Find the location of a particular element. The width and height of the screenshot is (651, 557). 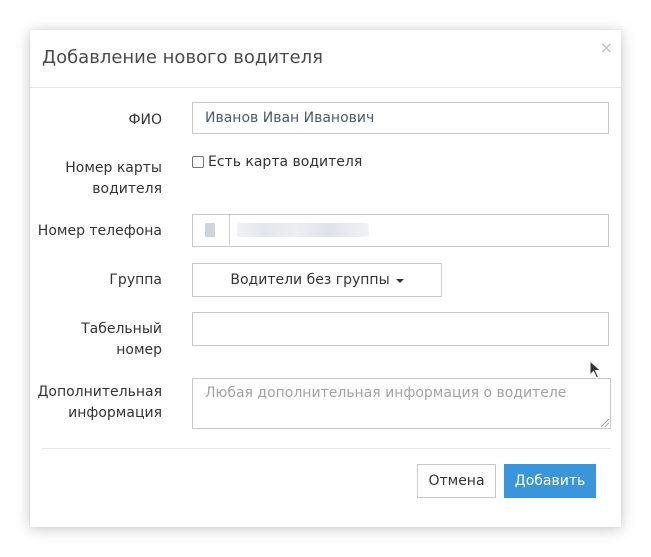

fio-input: Иванов Иван Иванович is located at coordinates (400, 118).